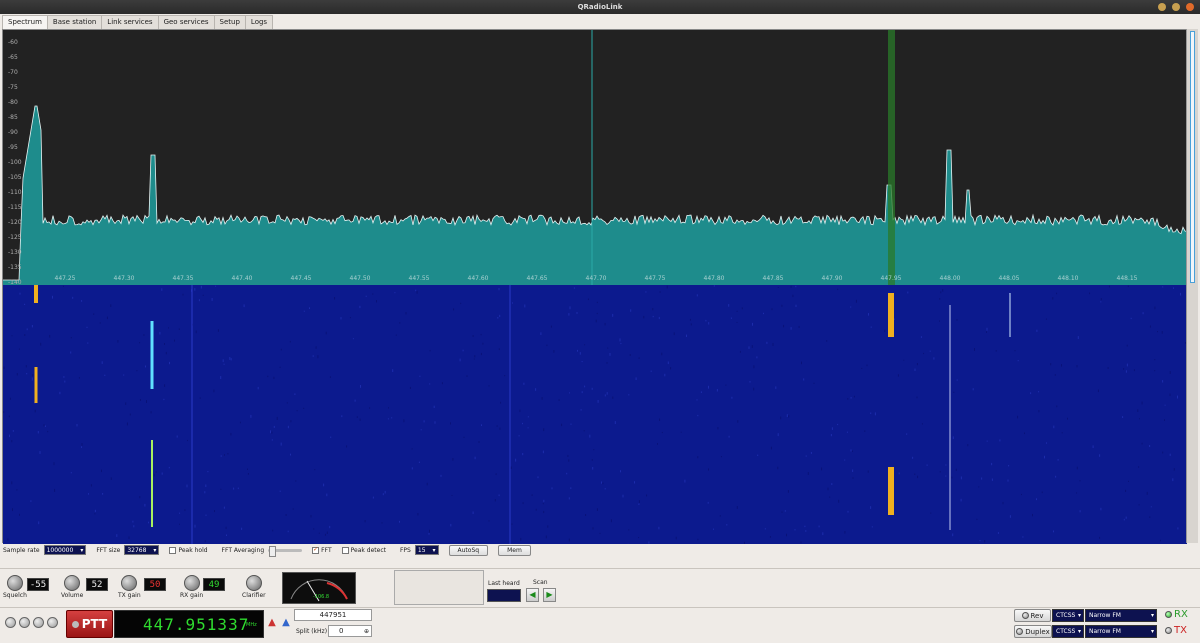  I want to click on spectrum-scrollbar, so click(1192, 286).